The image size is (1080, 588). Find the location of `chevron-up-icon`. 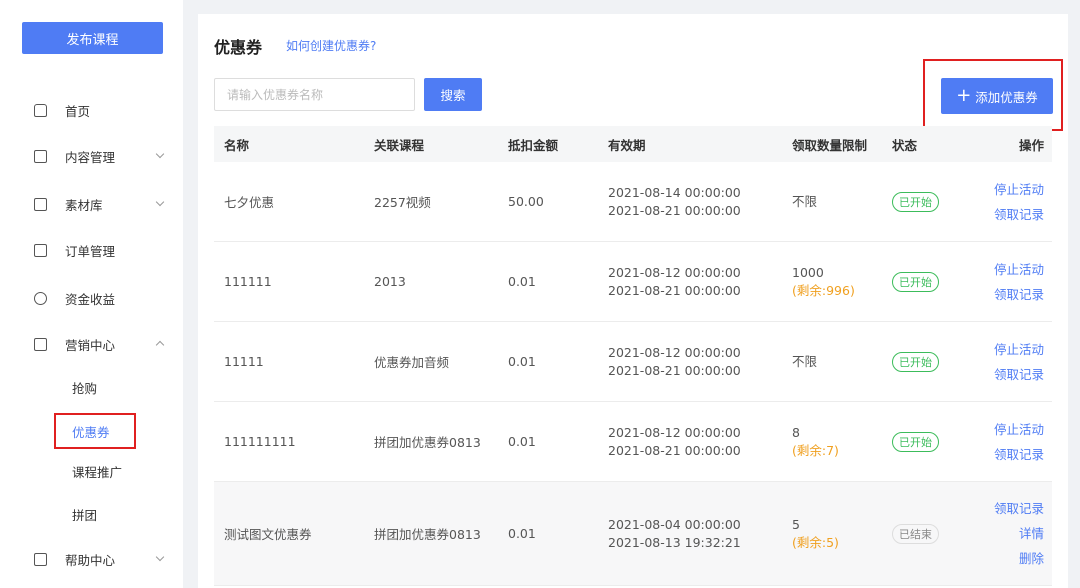

chevron-up-icon is located at coordinates (160, 345).